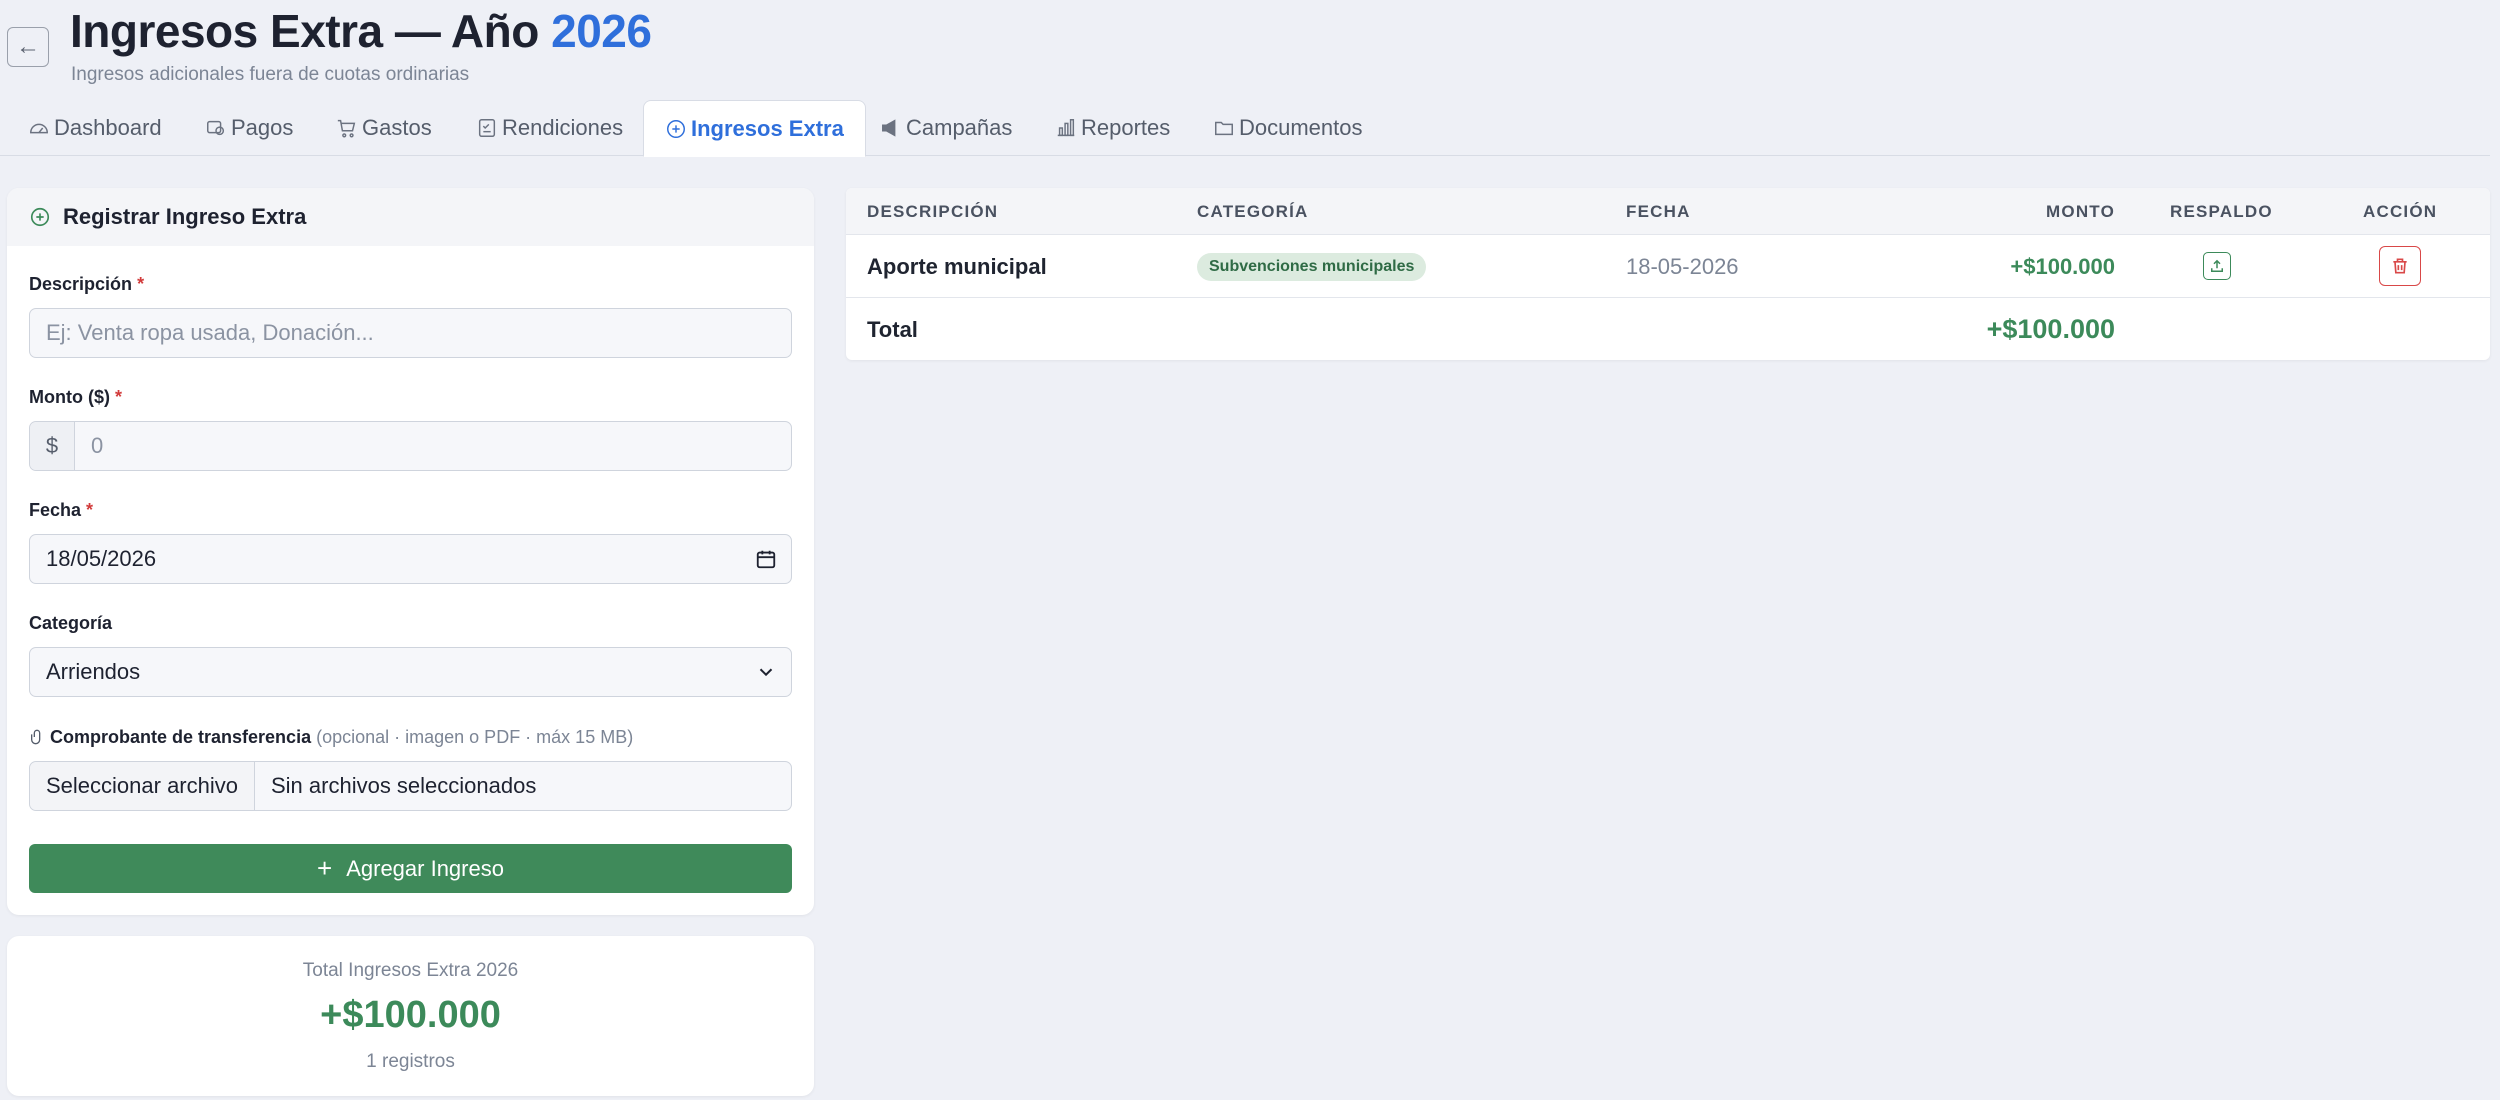 The image size is (2500, 1100). Describe the element at coordinates (410, 1061) in the screenshot. I see `summary-count: 1 registros` at that location.